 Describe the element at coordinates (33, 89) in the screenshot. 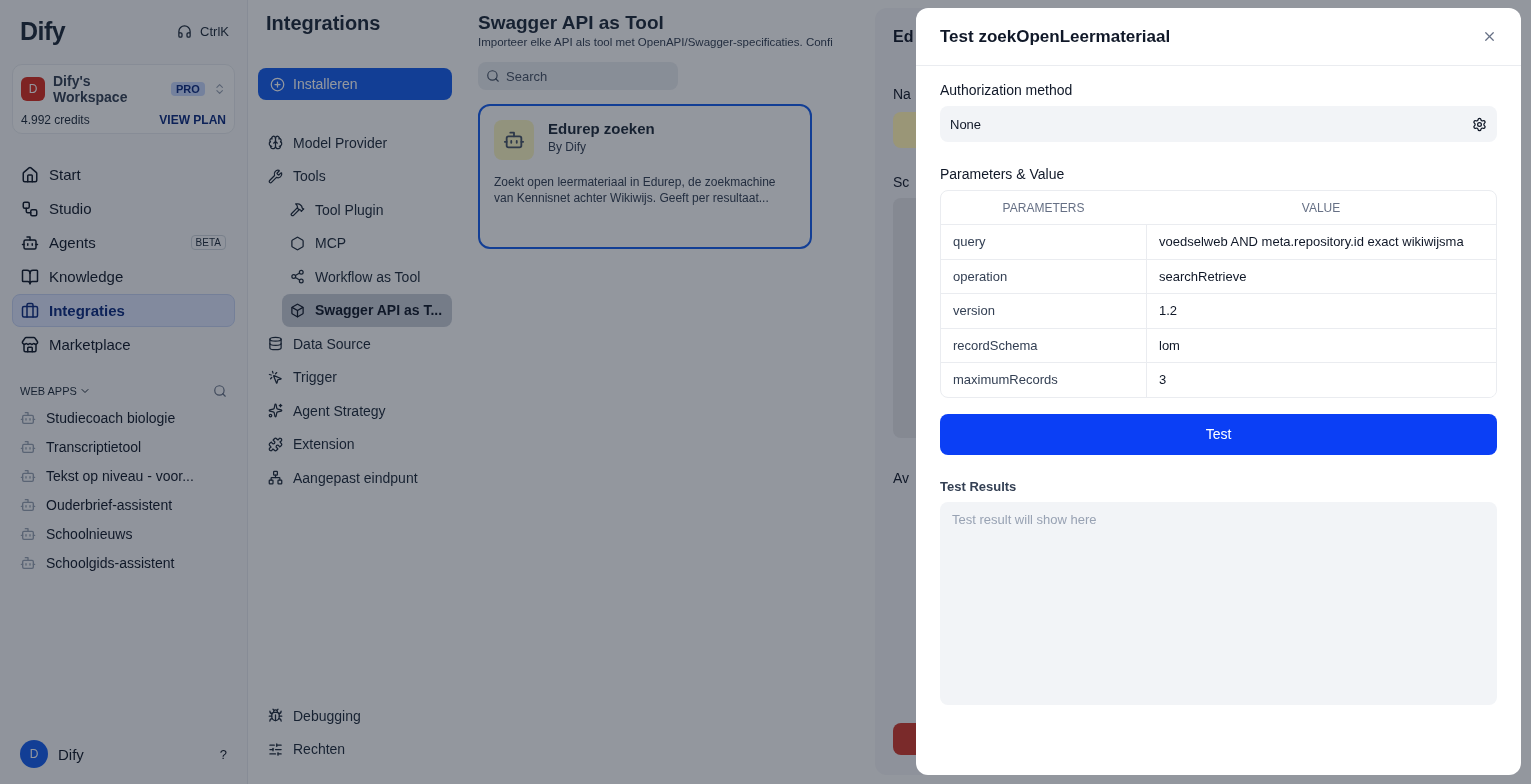

I see `workspace-avatar: D` at that location.